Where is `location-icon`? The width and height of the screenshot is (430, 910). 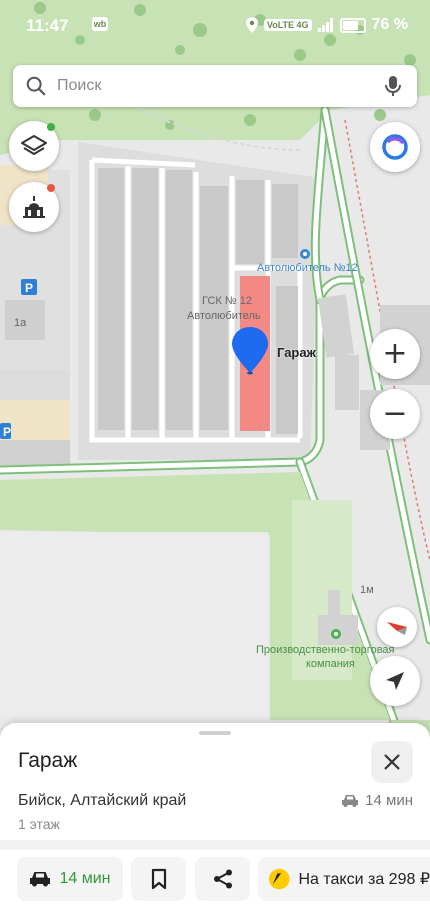
location-icon is located at coordinates (251, 25).